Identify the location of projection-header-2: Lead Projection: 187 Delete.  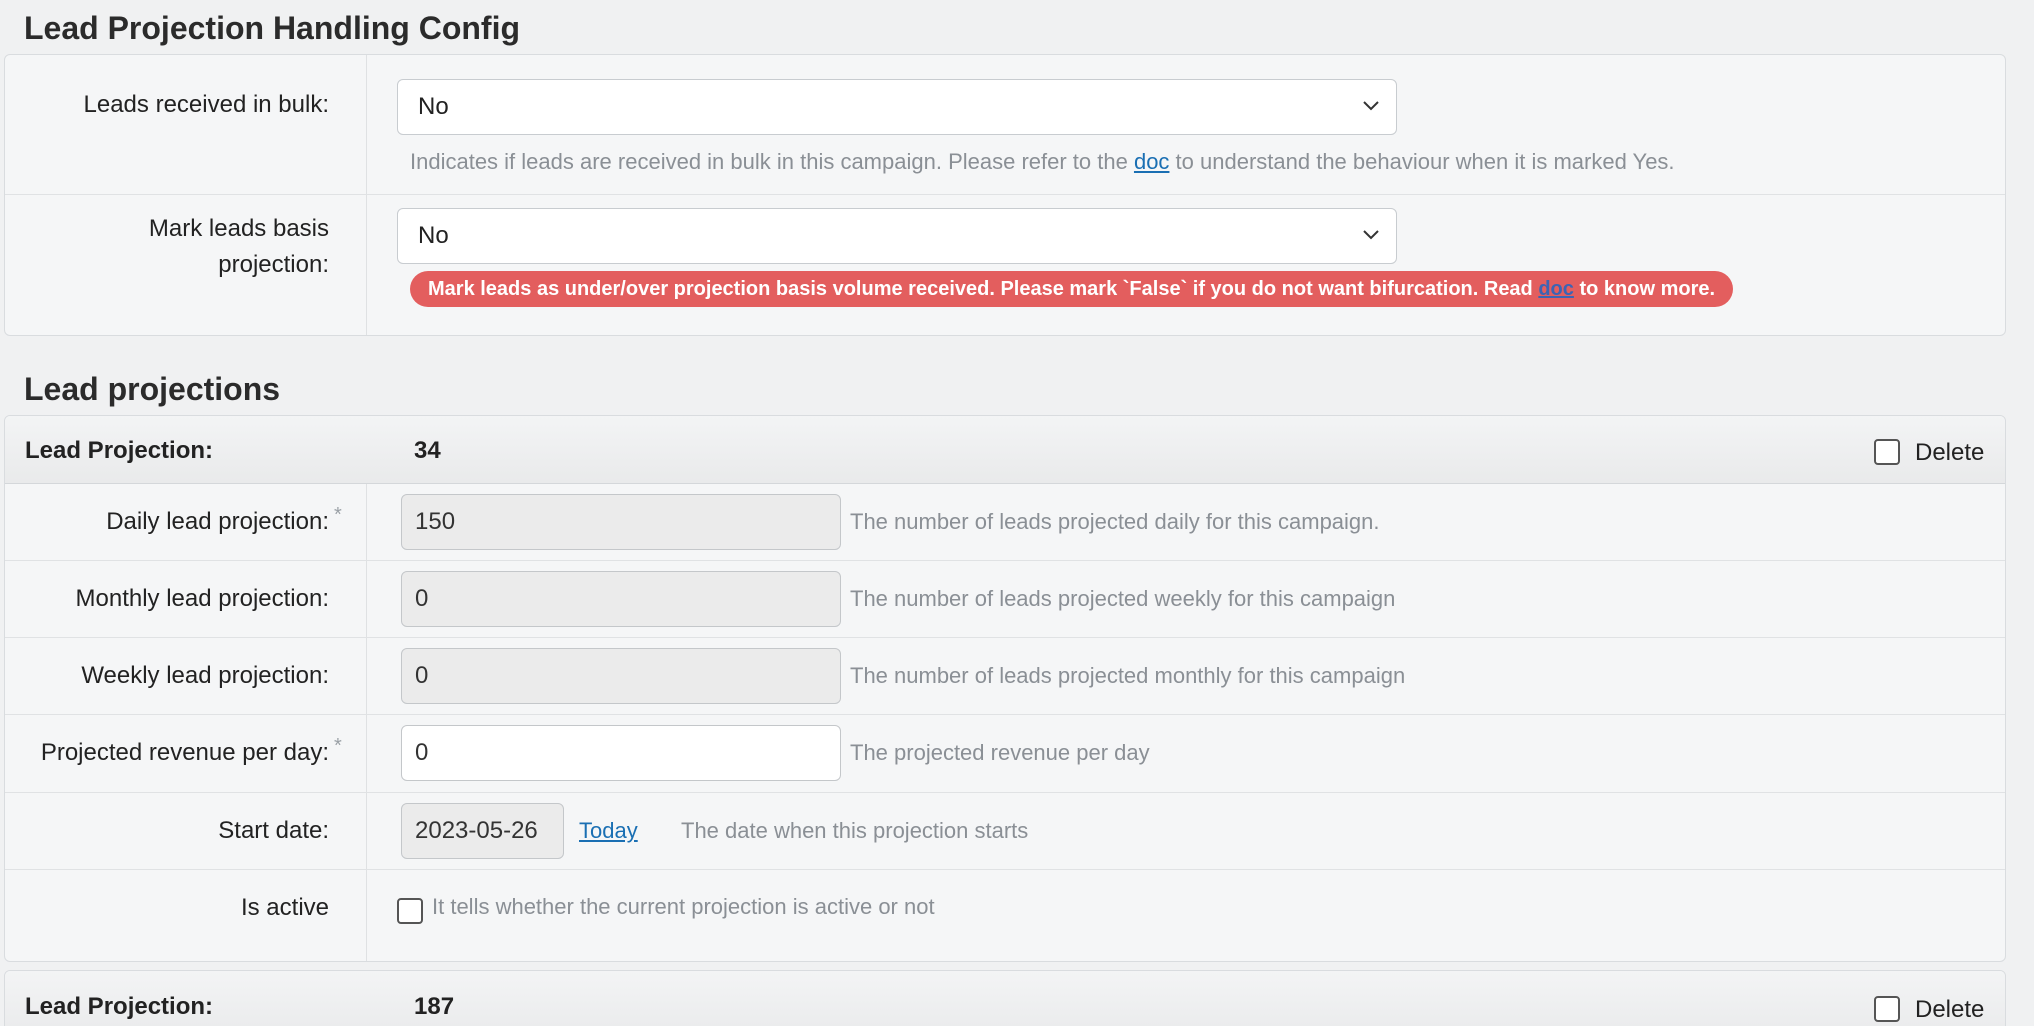
(1005, 998).